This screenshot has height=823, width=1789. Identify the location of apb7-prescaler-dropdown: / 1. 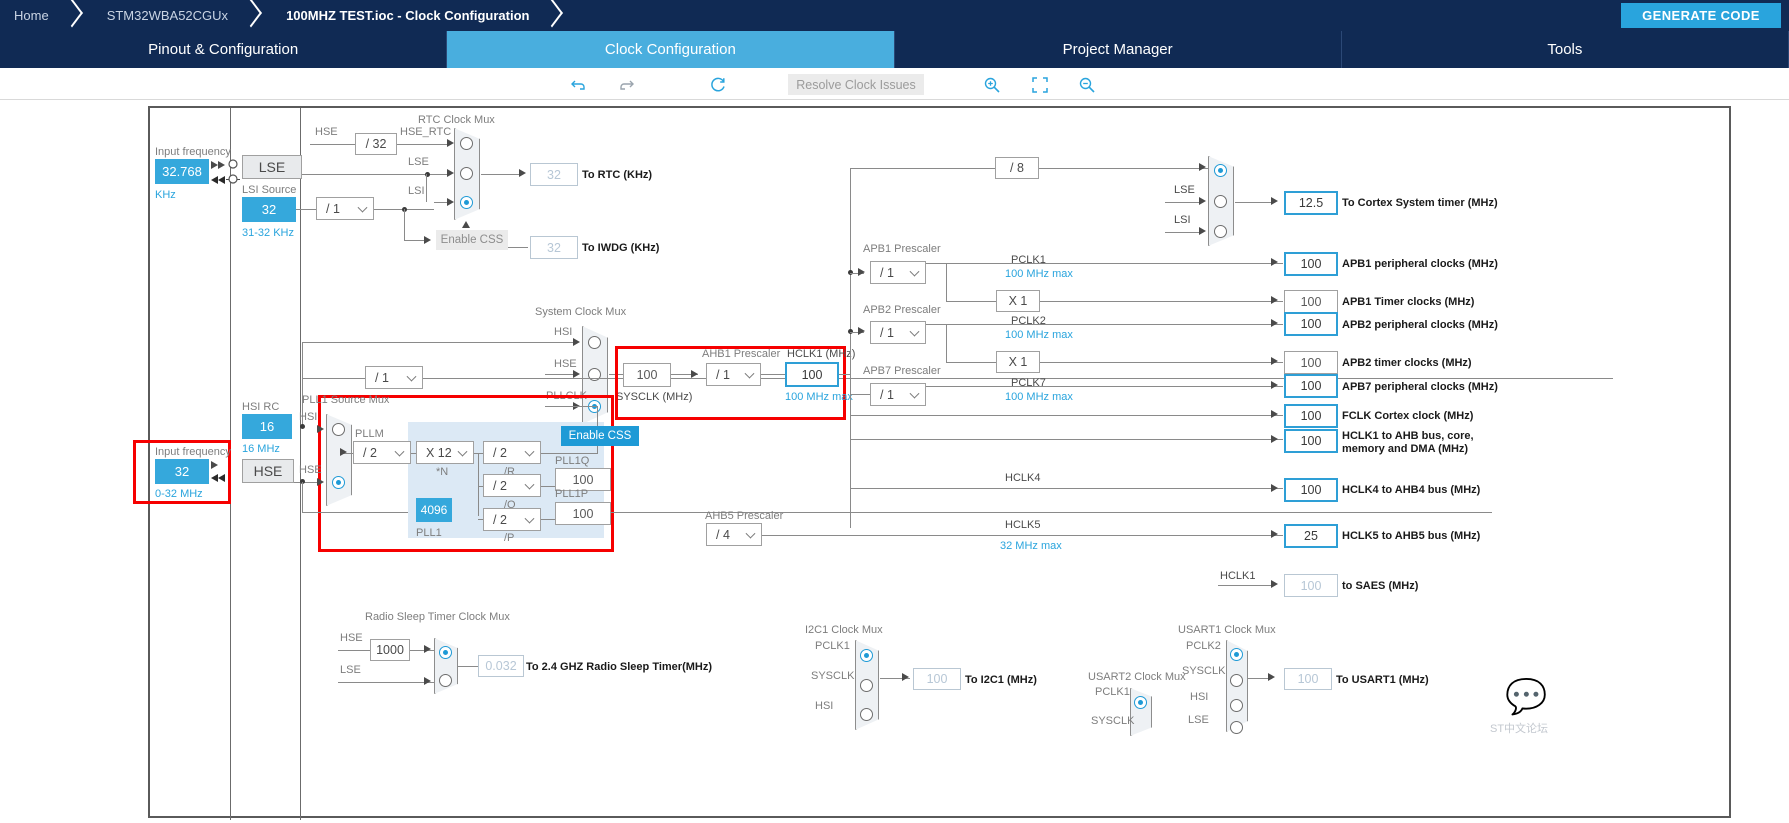
(898, 394).